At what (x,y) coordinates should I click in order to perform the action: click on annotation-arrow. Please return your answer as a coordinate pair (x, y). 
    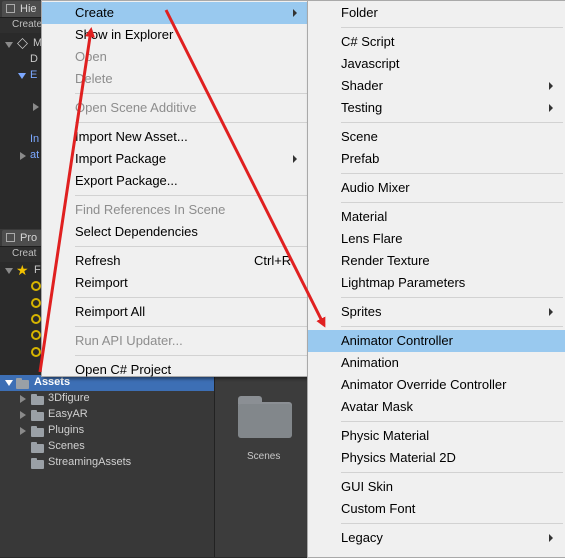
    Looking at the image, I should click on (66, 200).